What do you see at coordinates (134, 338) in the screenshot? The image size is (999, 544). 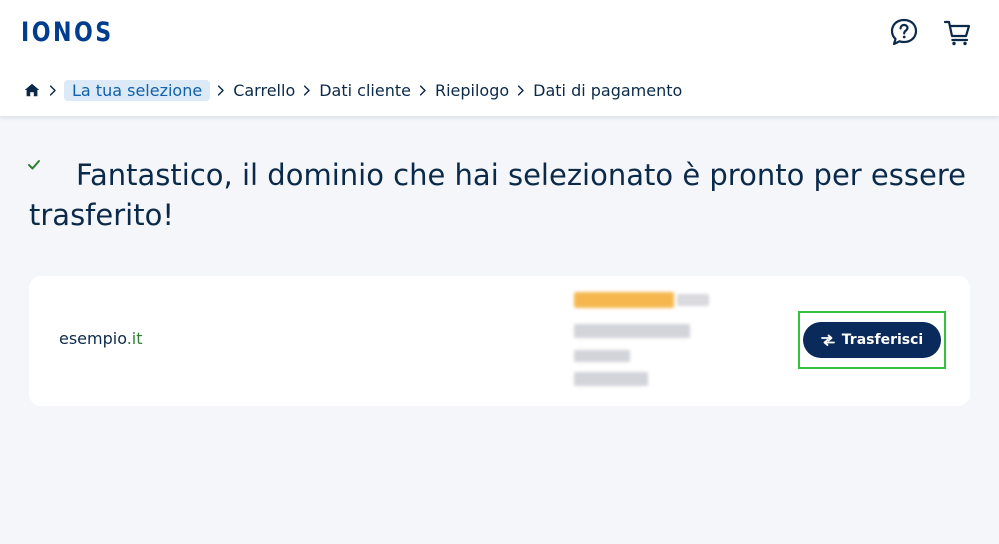 I see `domain-tld: .it` at bounding box center [134, 338].